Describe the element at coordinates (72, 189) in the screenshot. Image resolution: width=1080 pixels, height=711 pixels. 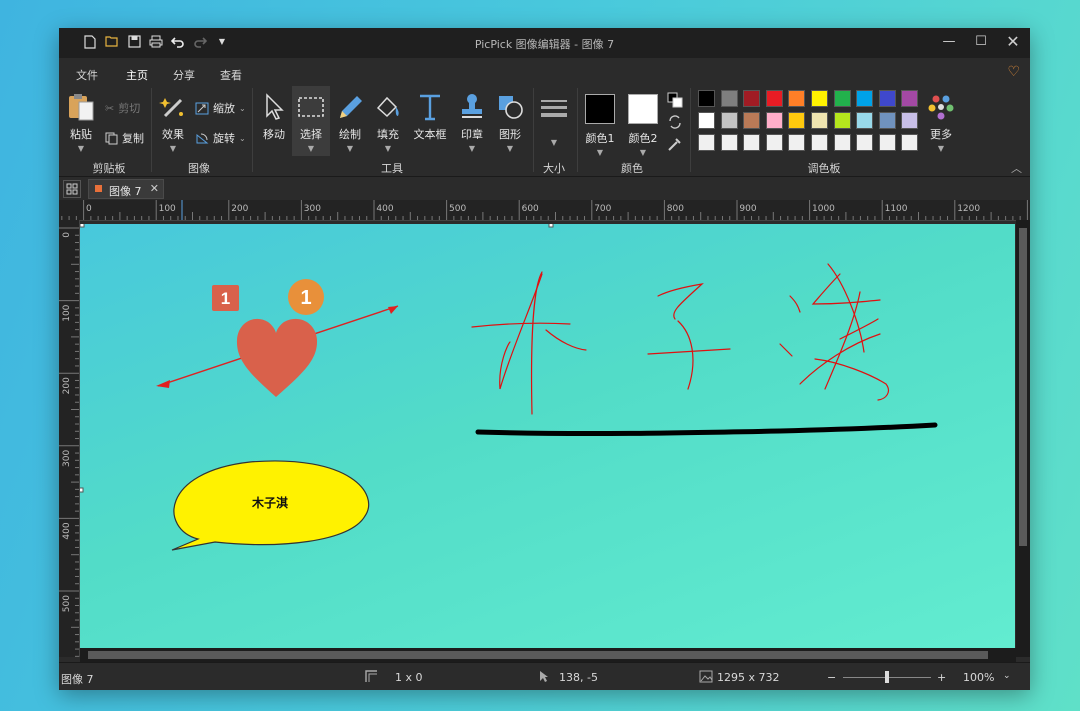
I see `thumbnail-view-icon` at that location.